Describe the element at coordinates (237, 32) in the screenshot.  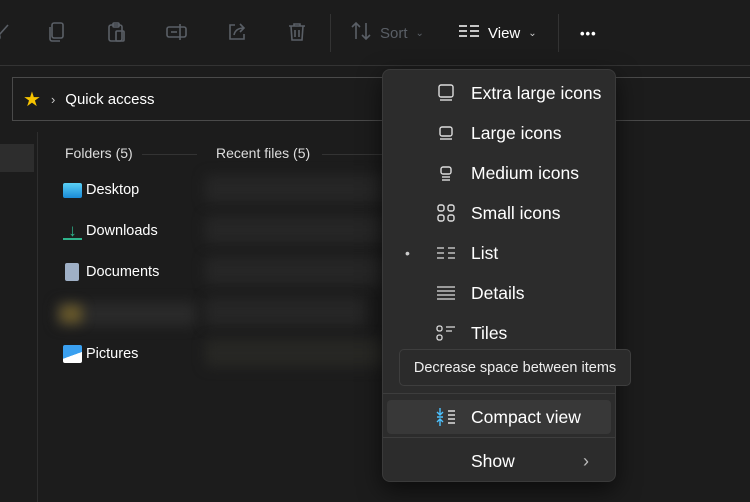
I see `share-icon` at that location.